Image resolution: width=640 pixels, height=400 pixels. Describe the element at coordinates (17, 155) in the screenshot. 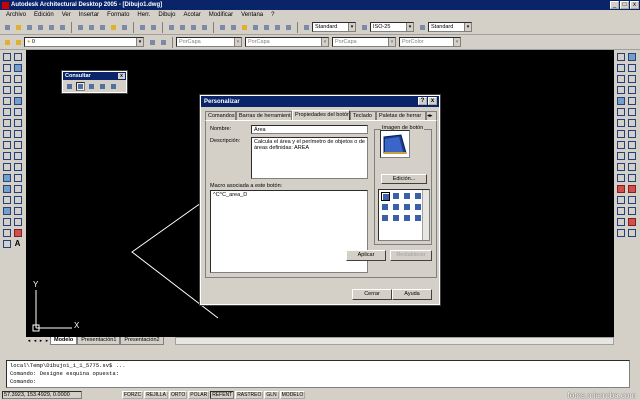

I see `trim-icon` at that location.